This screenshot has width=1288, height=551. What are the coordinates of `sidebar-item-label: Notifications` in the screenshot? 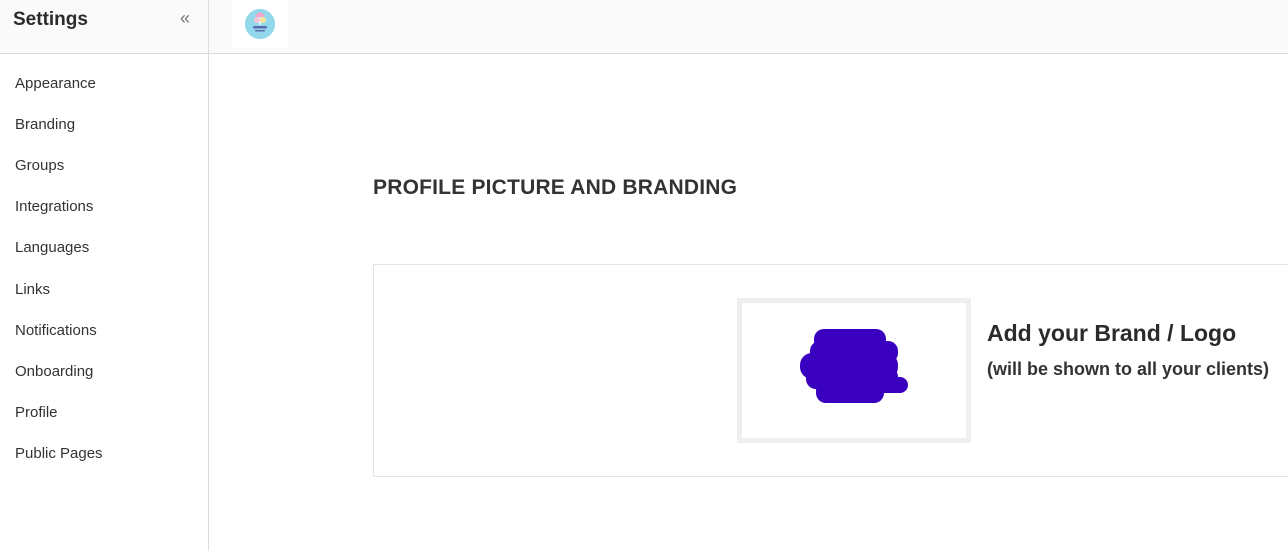 It's located at (56, 330).